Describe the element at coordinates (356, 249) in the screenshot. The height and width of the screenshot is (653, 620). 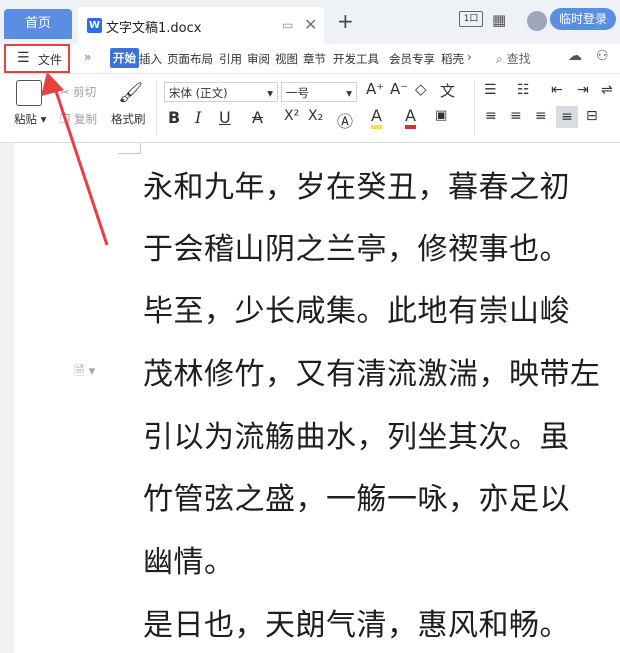
I see `text-line: 于会稽山阴之兰亭，修禊事也。` at that location.